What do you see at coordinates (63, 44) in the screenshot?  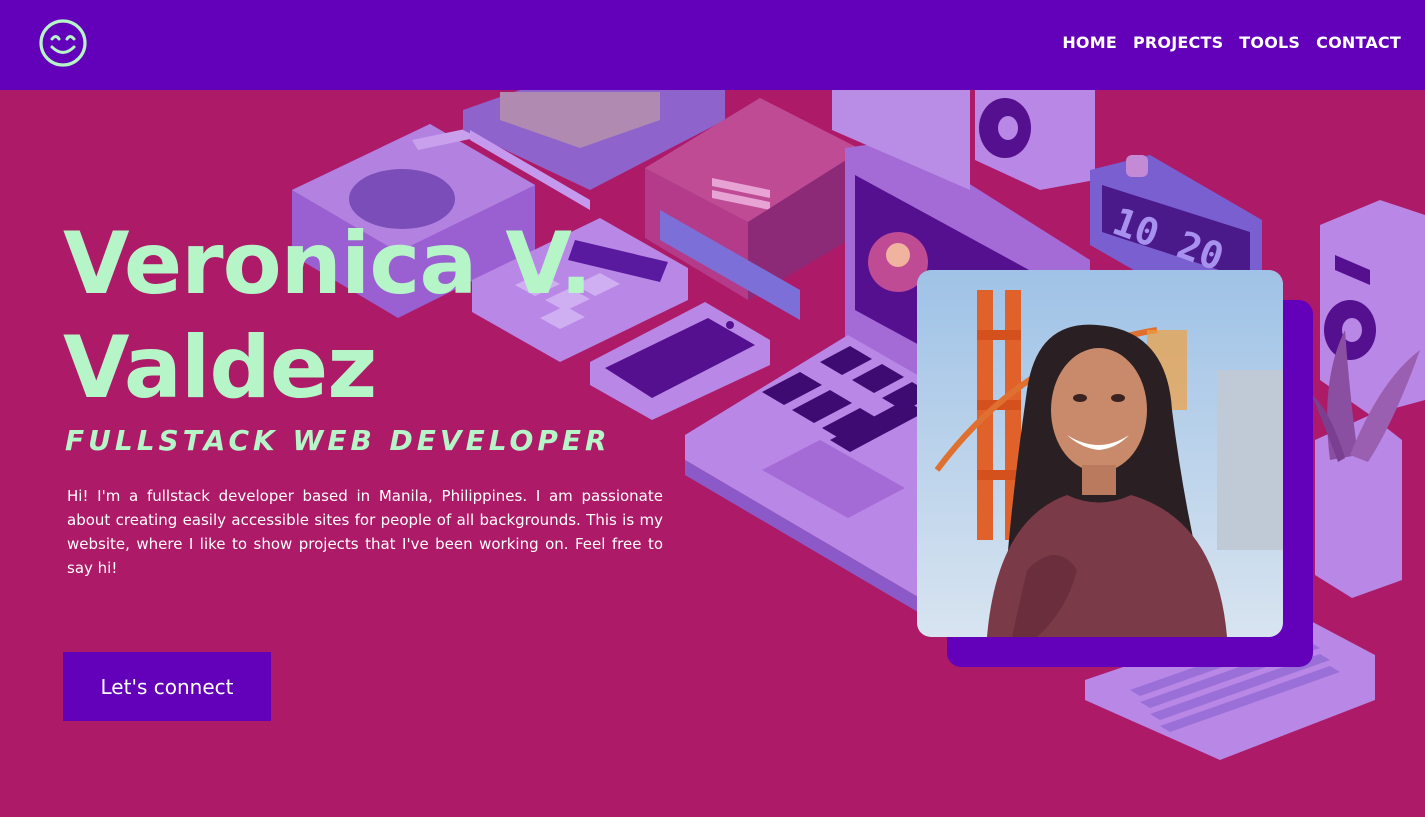 I see `smiley-logo-icon` at bounding box center [63, 44].